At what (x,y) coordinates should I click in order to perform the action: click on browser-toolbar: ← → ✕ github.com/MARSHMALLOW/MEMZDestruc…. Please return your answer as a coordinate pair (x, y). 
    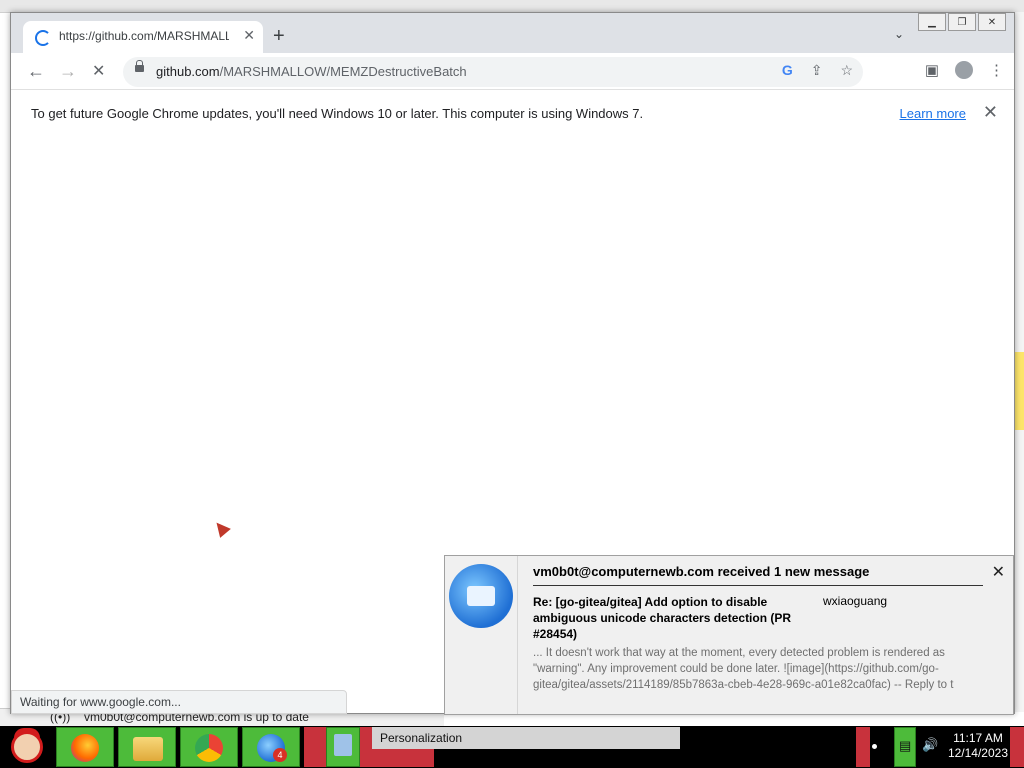
    Looking at the image, I should click on (512, 71).